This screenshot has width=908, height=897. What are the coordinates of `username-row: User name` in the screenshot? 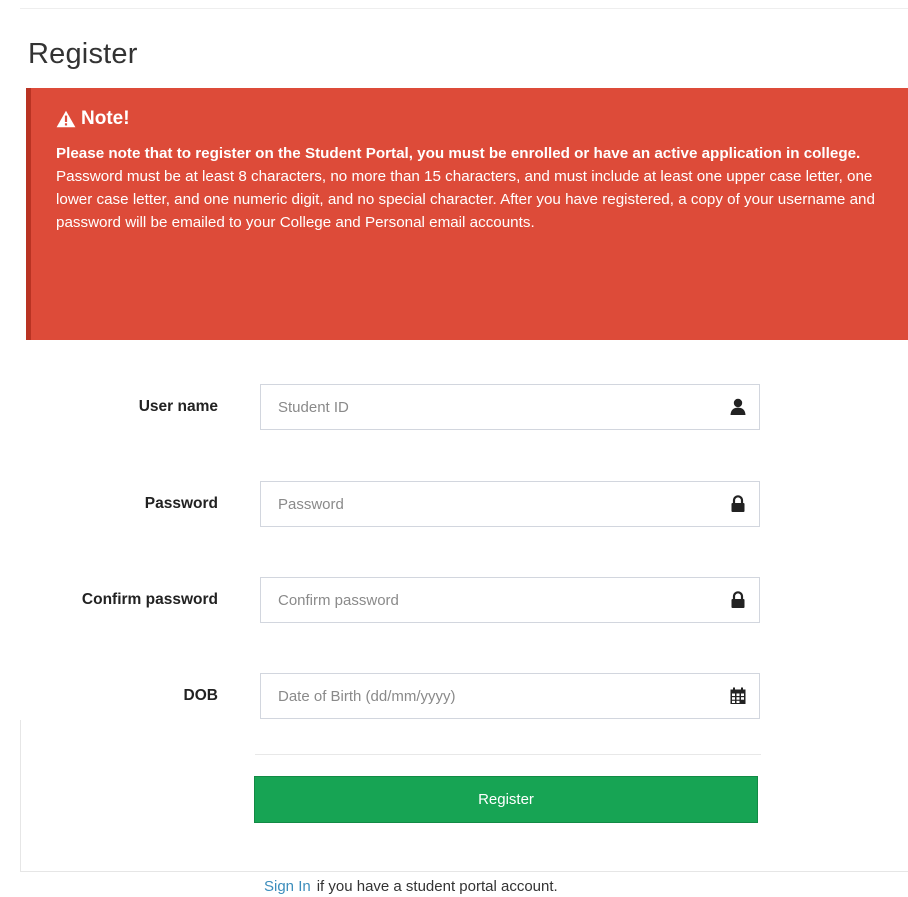 It's located at (464, 408).